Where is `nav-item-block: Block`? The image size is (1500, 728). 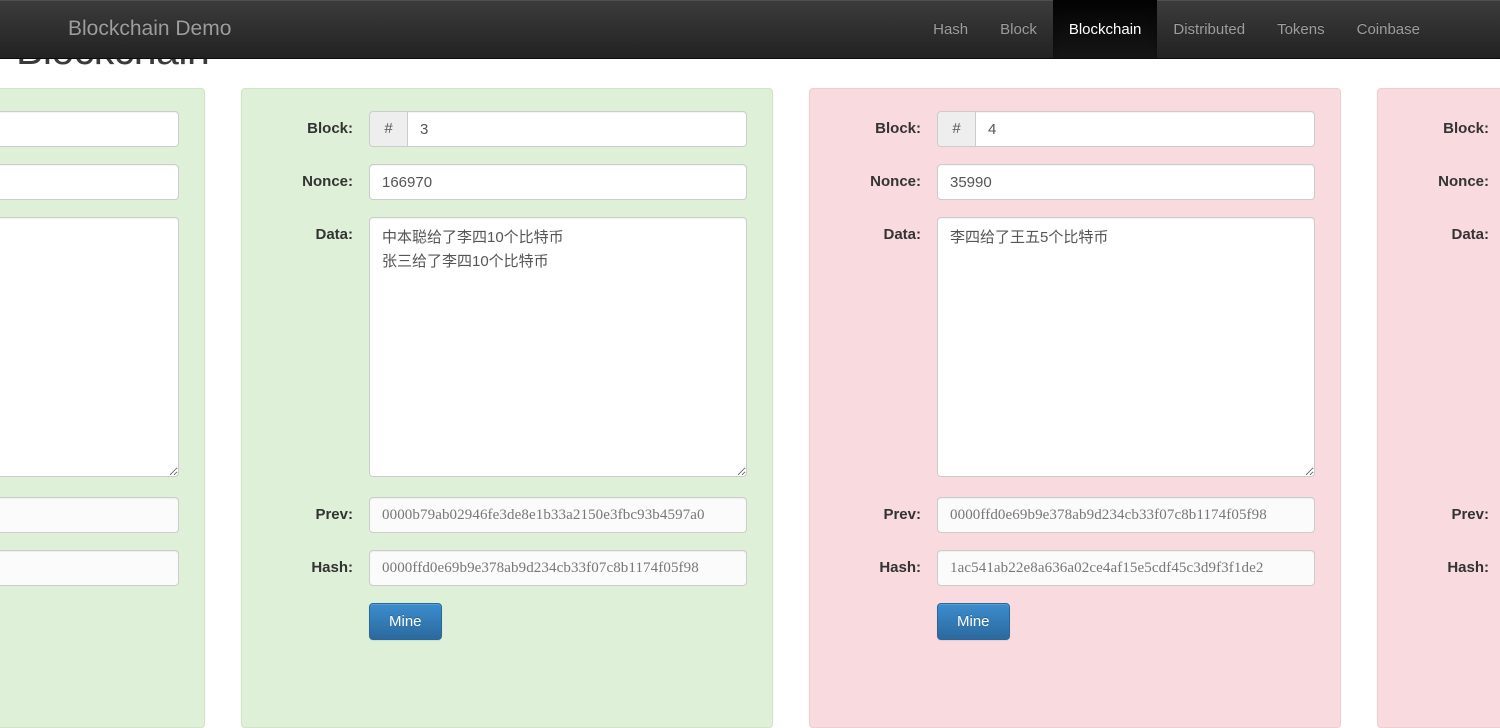 nav-item-block: Block is located at coordinates (1018, 29).